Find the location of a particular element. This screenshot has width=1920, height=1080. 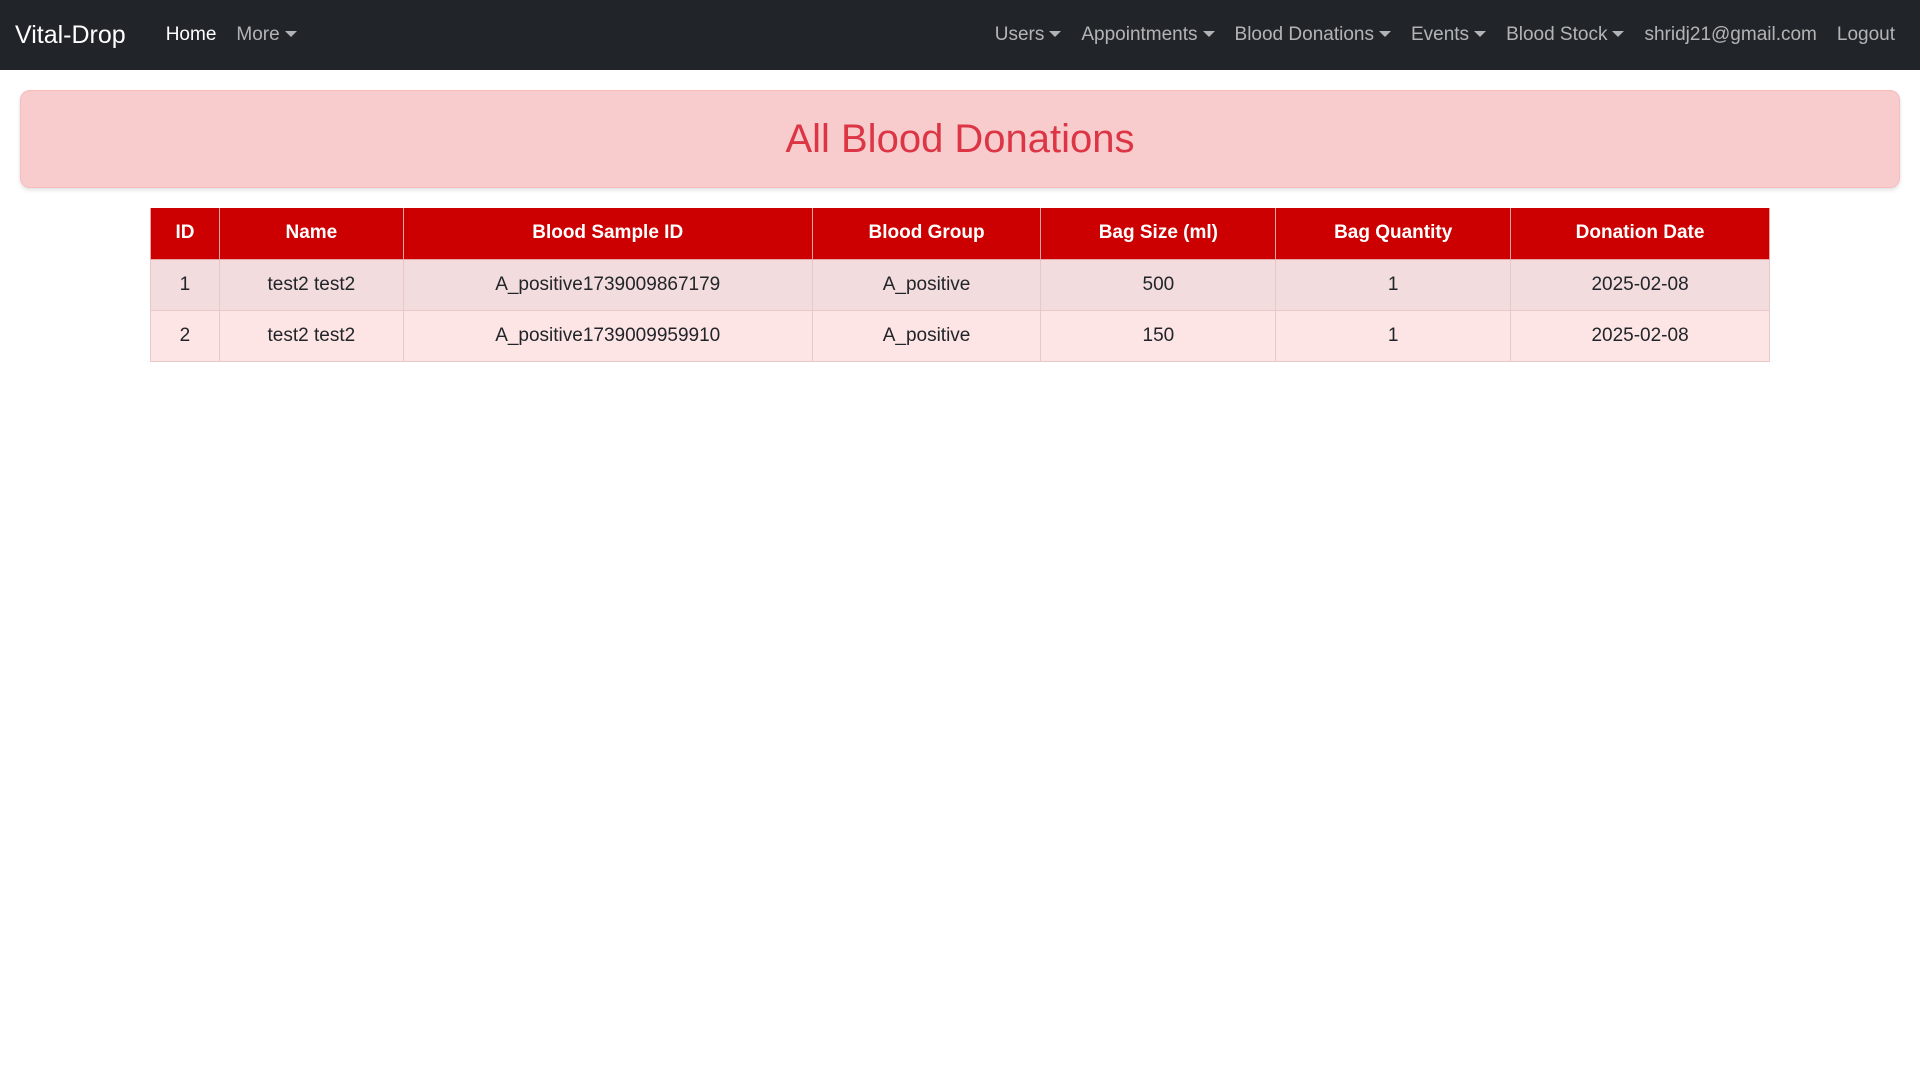

column-header-name: Name is located at coordinates (311, 234).